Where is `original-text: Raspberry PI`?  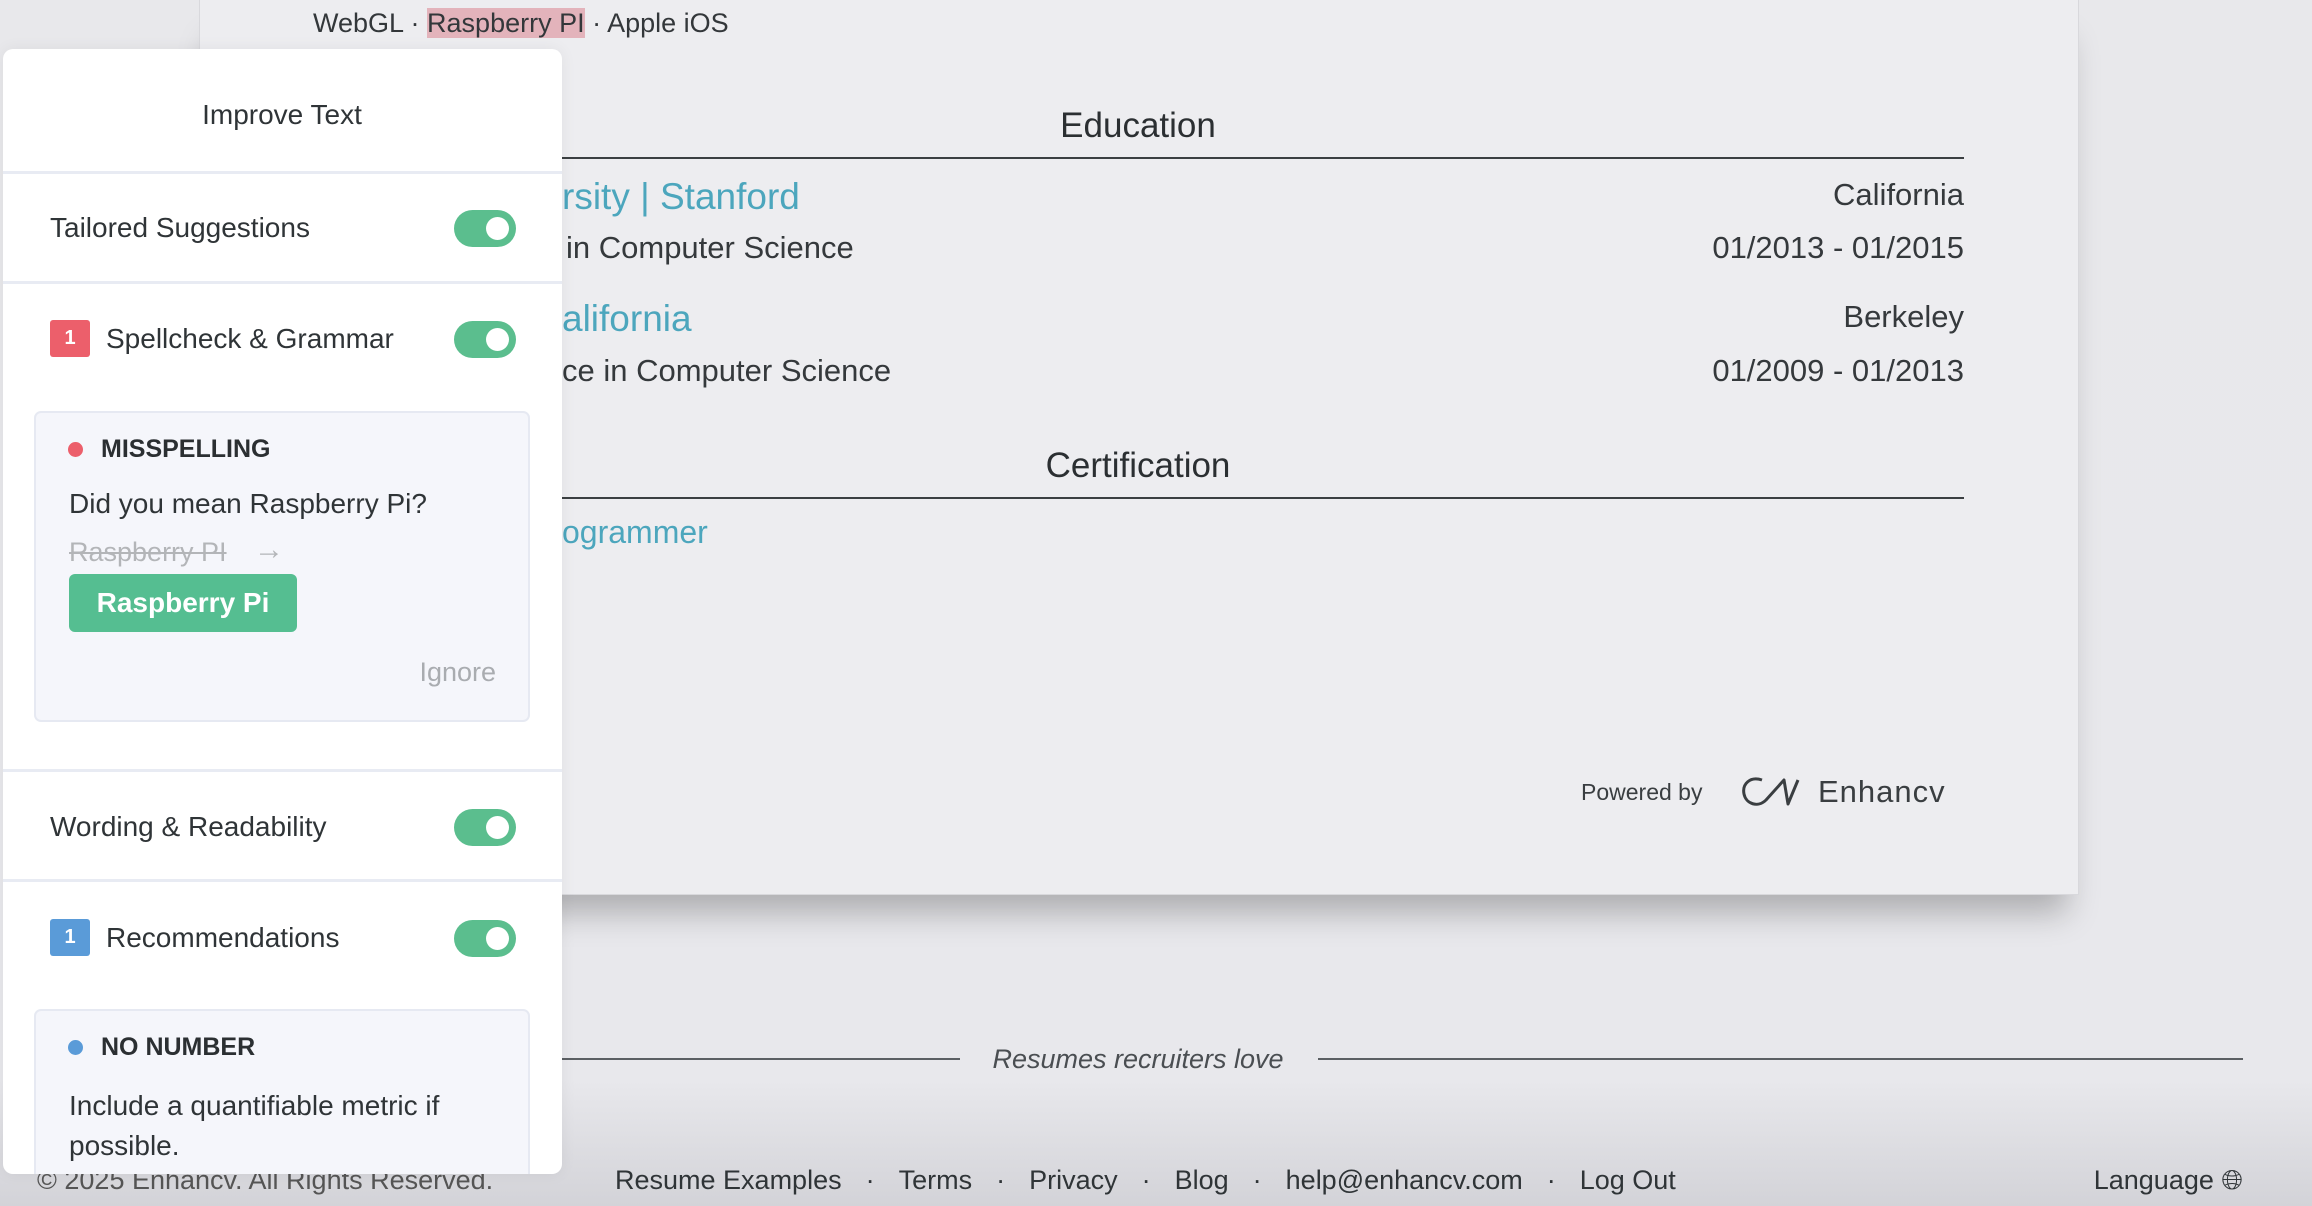 original-text: Raspberry PI is located at coordinates (148, 552).